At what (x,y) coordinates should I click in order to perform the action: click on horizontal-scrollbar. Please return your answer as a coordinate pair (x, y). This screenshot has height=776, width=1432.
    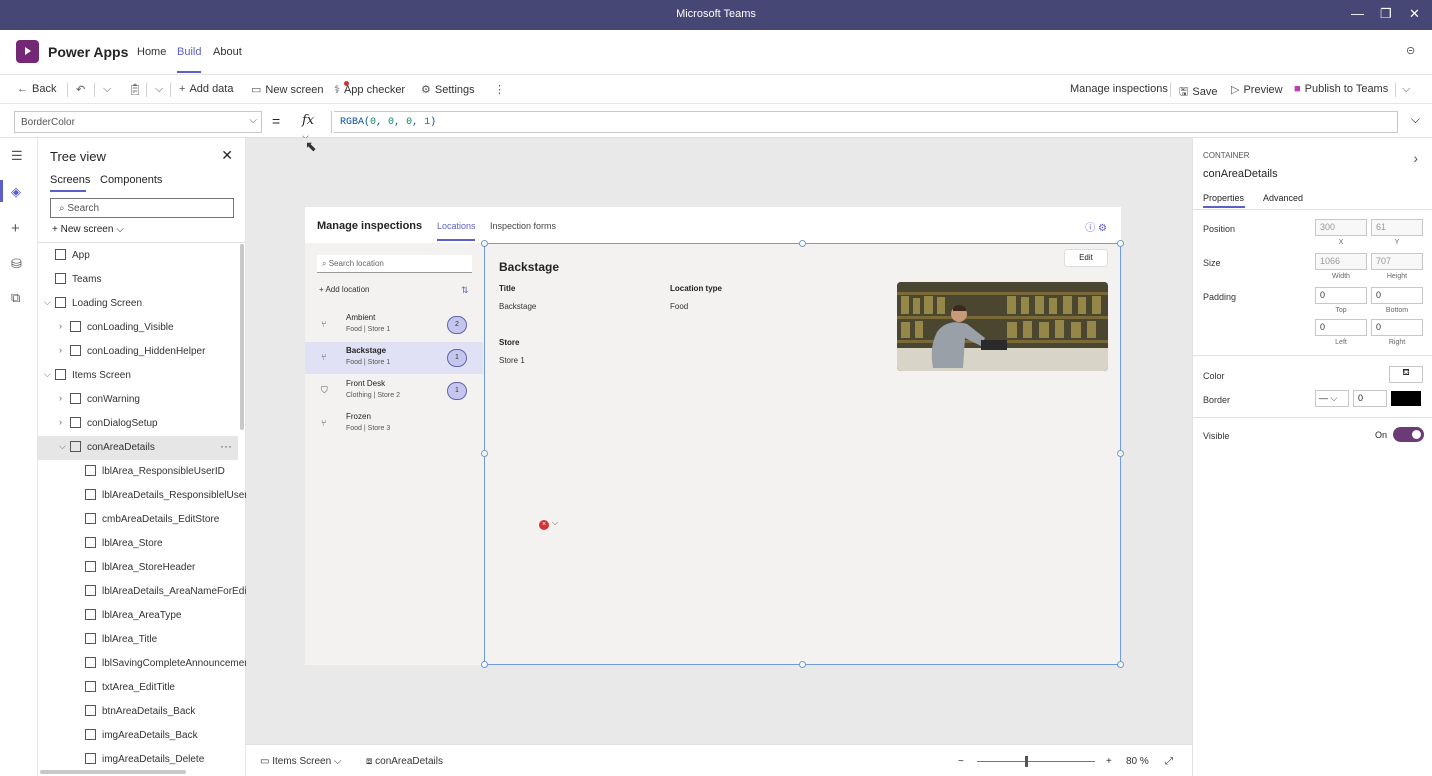
    Looking at the image, I should click on (113, 772).